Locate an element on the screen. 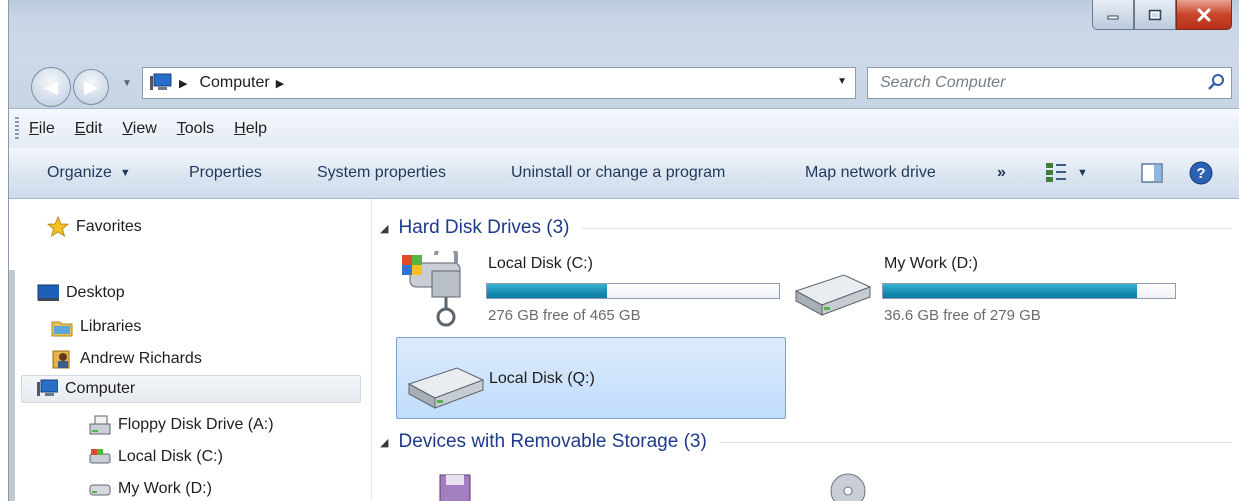 The height and width of the screenshot is (501, 1239). drive-local-disk-q: Local Disk (Q:) is located at coordinates (591, 378).